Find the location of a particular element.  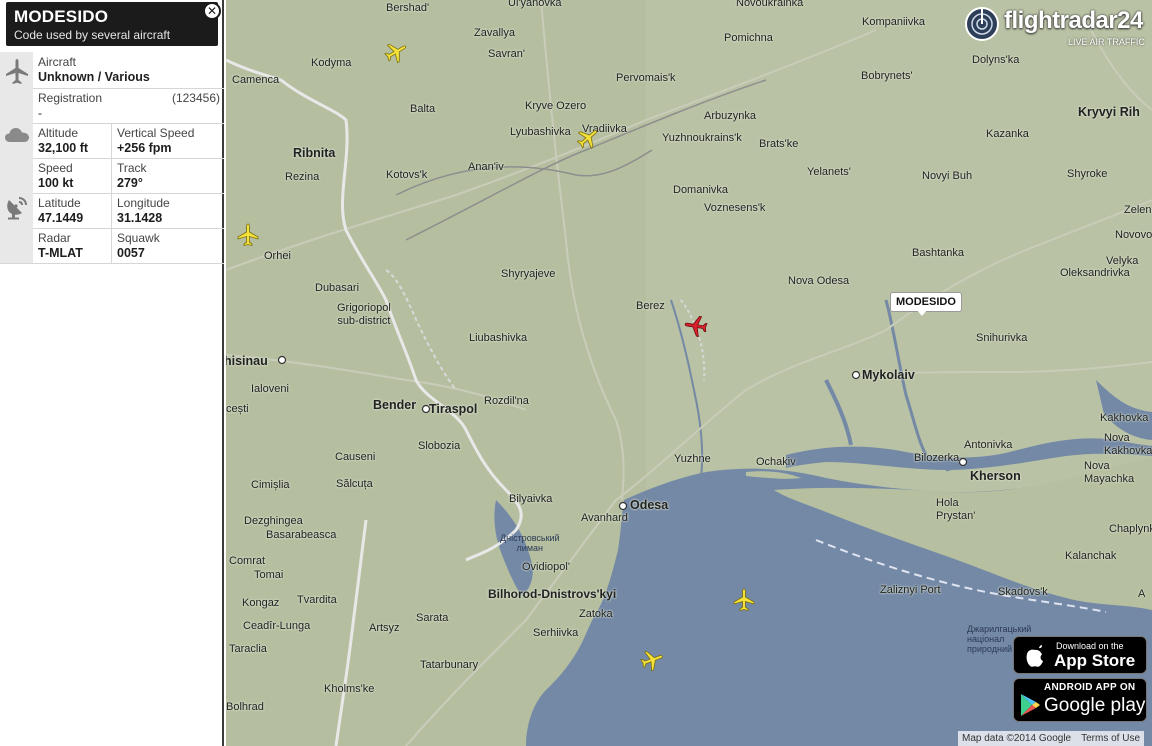

close-button: ✕ is located at coordinates (212, 11).